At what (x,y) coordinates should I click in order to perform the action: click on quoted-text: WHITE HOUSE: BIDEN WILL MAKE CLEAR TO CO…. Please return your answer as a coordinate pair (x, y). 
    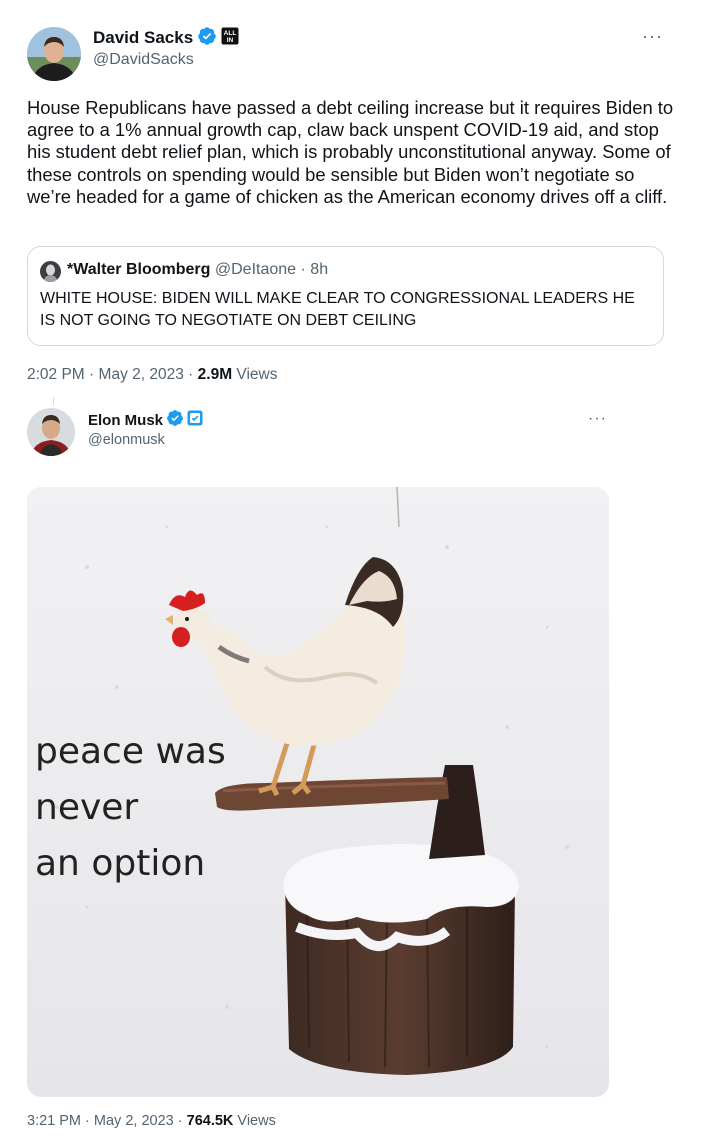
    Looking at the image, I should click on (337, 309).